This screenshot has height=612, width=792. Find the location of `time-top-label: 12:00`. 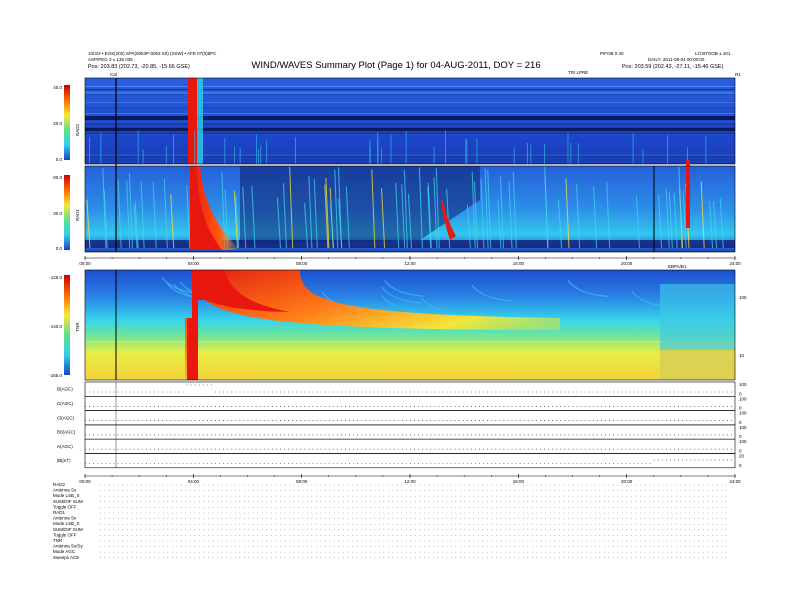

time-top-label: 12:00 is located at coordinates (410, 263).